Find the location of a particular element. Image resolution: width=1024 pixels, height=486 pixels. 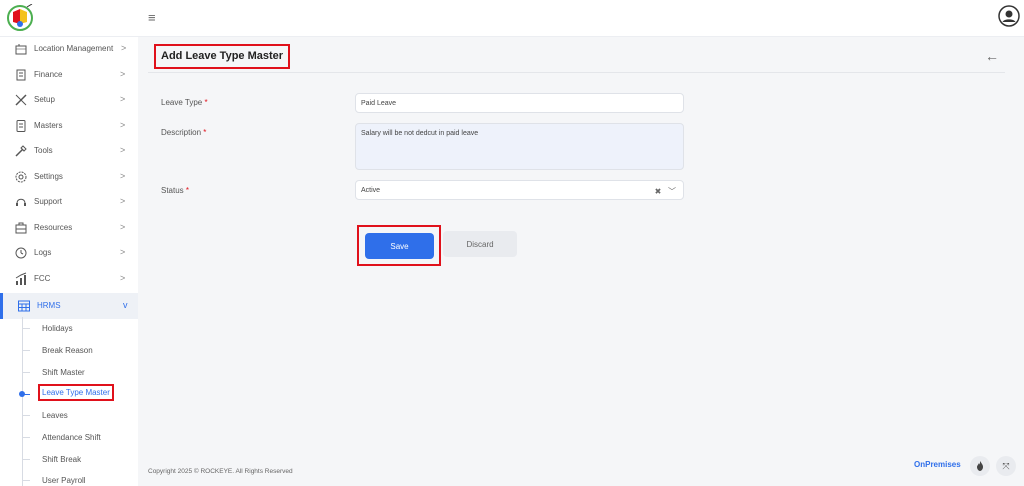

select-controls: ✖ ﹀ is located at coordinates (665, 191).